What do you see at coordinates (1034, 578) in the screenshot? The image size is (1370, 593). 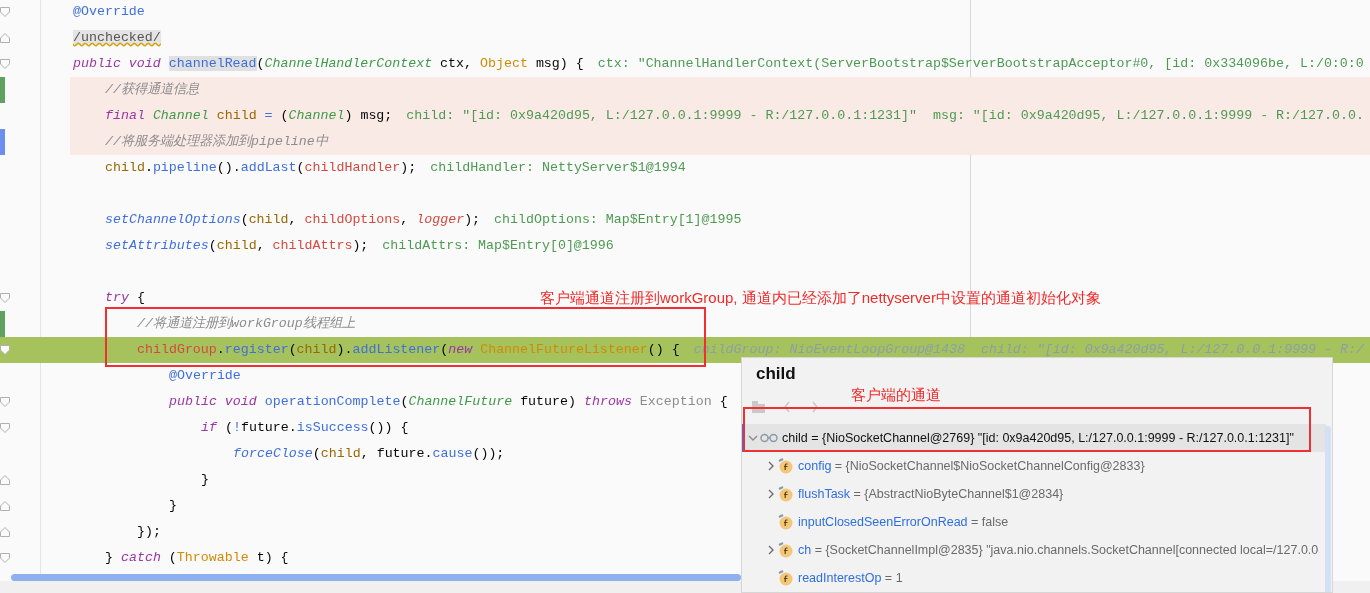 I see `tree-row: readInterestOp = 1` at bounding box center [1034, 578].